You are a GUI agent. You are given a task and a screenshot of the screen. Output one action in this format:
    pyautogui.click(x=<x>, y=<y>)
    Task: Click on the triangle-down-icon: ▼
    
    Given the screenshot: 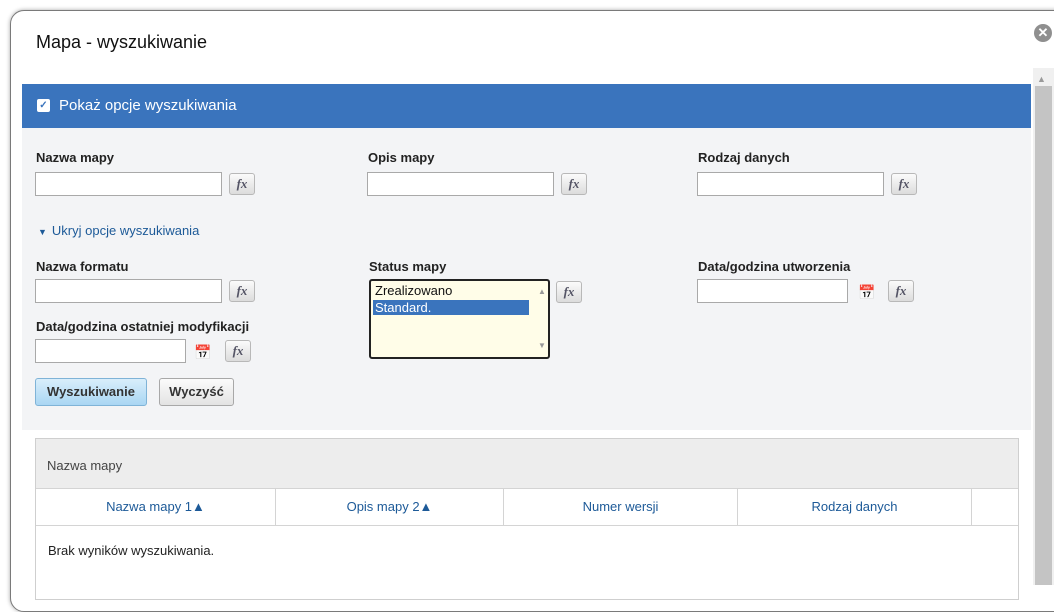 What is the action you would take?
    pyautogui.click(x=42, y=232)
    